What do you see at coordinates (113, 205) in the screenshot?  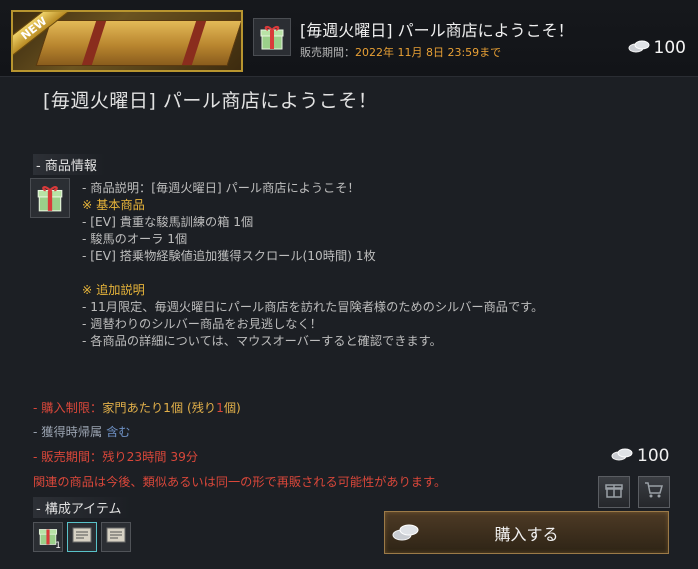 I see `basic-items-heading: ※ 基本商品` at bounding box center [113, 205].